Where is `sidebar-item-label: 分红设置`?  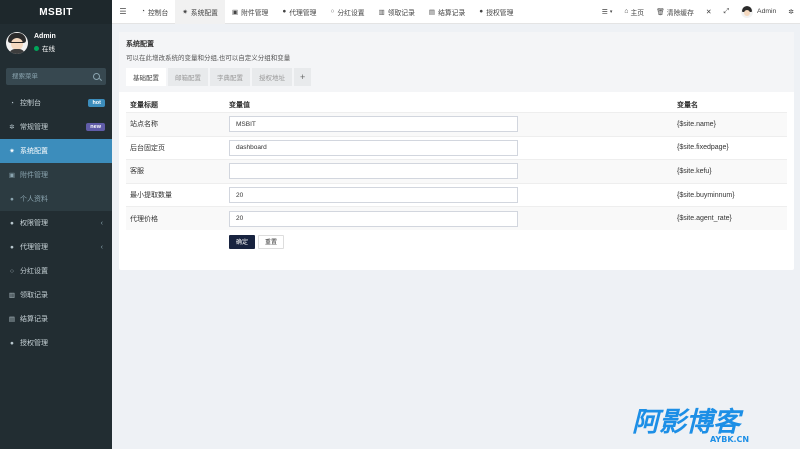 sidebar-item-label: 分红设置 is located at coordinates (34, 271).